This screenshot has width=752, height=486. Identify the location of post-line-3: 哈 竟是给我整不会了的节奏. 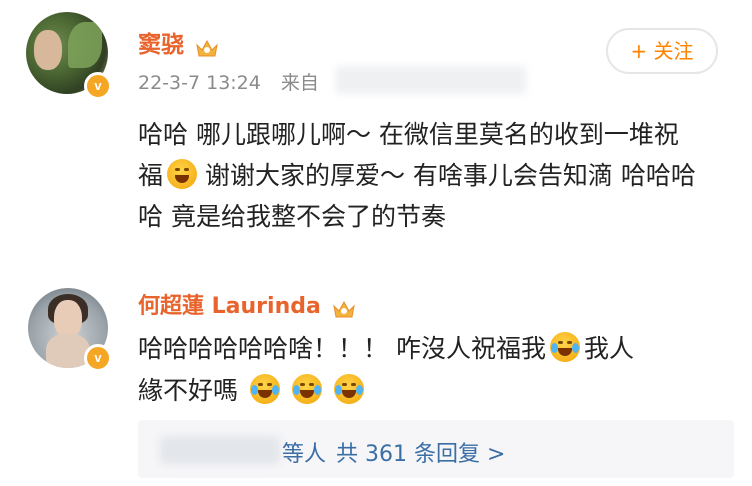
(292, 216).